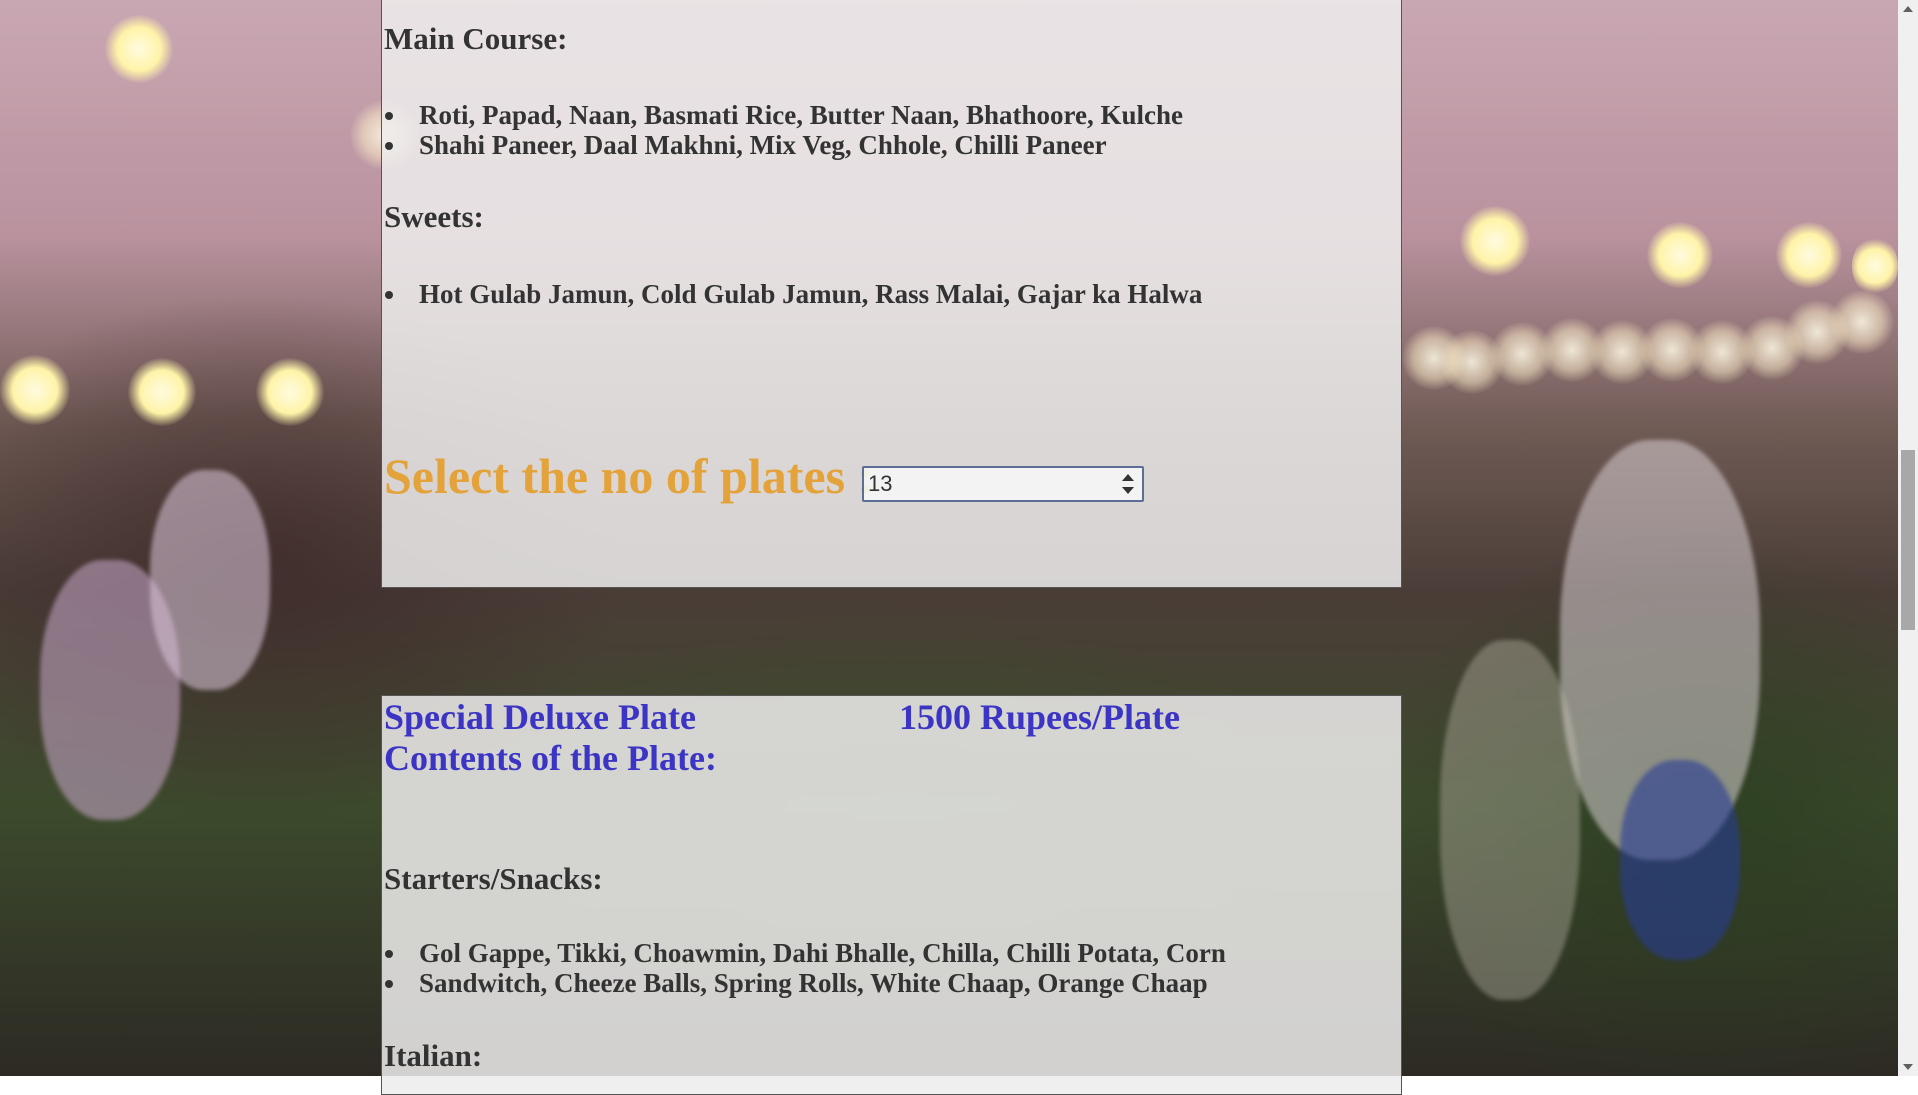 The image size is (1918, 1095). I want to click on scroll-up-icon, so click(1908, 9).